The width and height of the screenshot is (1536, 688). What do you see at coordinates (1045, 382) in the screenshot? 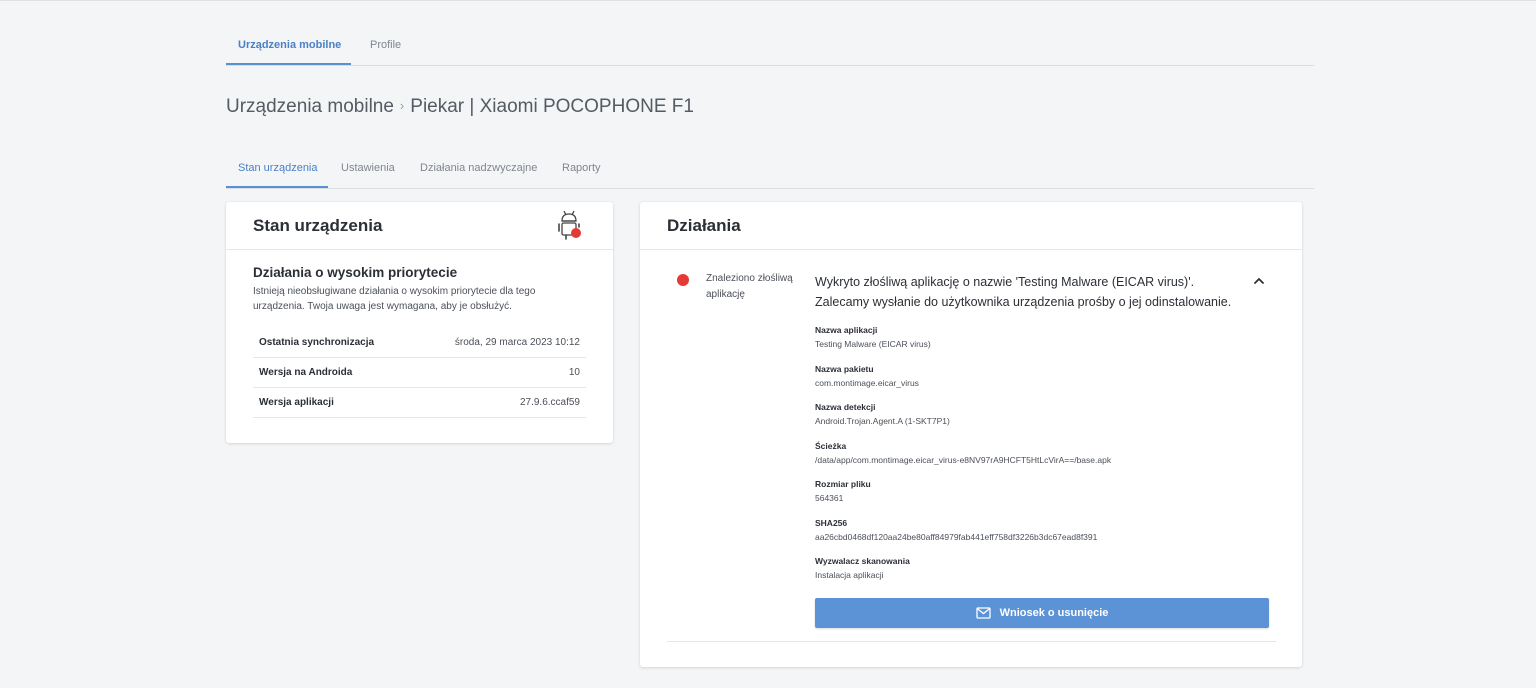
I see `detail-package-name: Nazwa pakietu com.montimage.eicar_virus` at bounding box center [1045, 382].